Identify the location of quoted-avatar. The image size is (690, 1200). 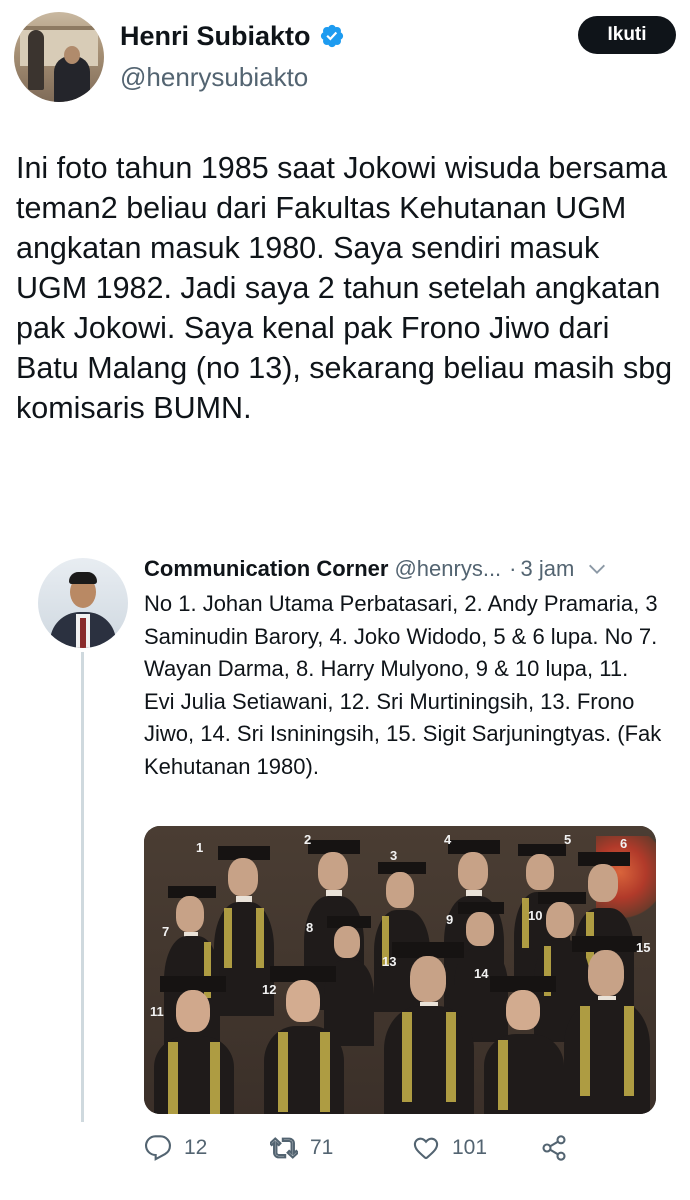
(83, 603).